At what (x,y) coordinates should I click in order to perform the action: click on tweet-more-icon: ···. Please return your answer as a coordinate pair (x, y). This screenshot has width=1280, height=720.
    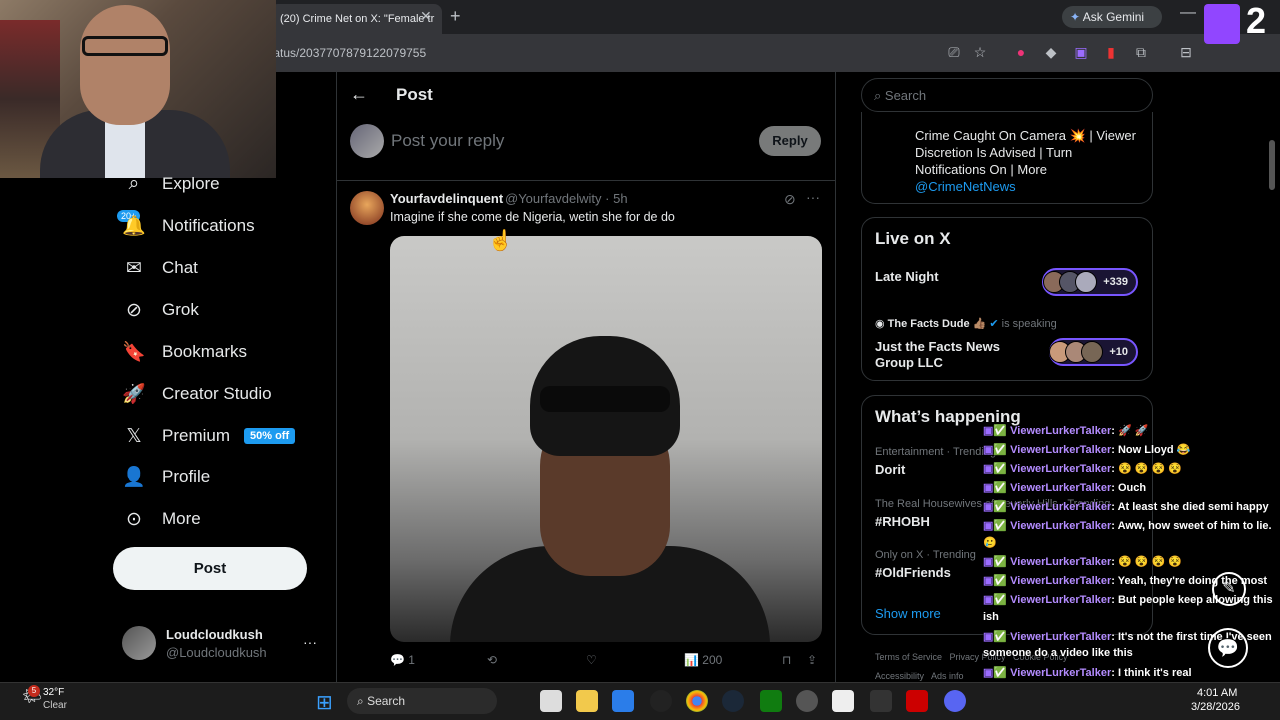
    Looking at the image, I should click on (813, 197).